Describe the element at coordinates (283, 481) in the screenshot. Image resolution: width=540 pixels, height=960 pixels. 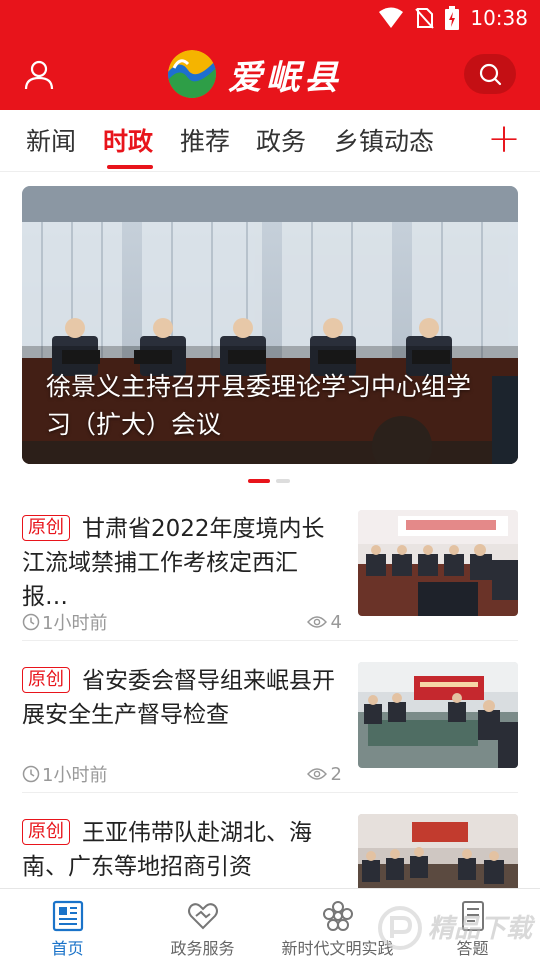
I see `carousel-dot` at that location.